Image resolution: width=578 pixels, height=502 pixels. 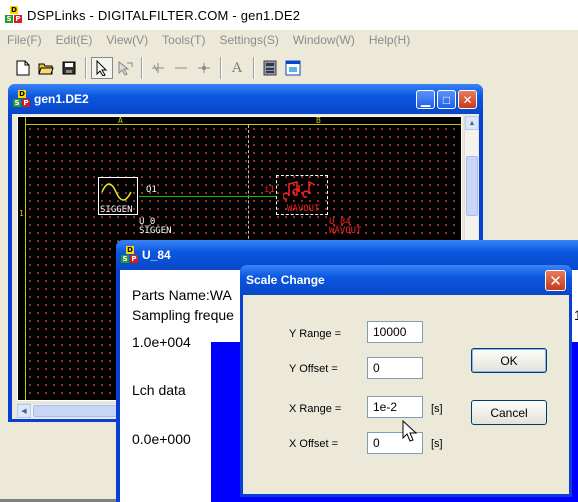 What do you see at coordinates (313, 369) in the screenshot?
I see `y-offset-label: Y Offset =` at bounding box center [313, 369].